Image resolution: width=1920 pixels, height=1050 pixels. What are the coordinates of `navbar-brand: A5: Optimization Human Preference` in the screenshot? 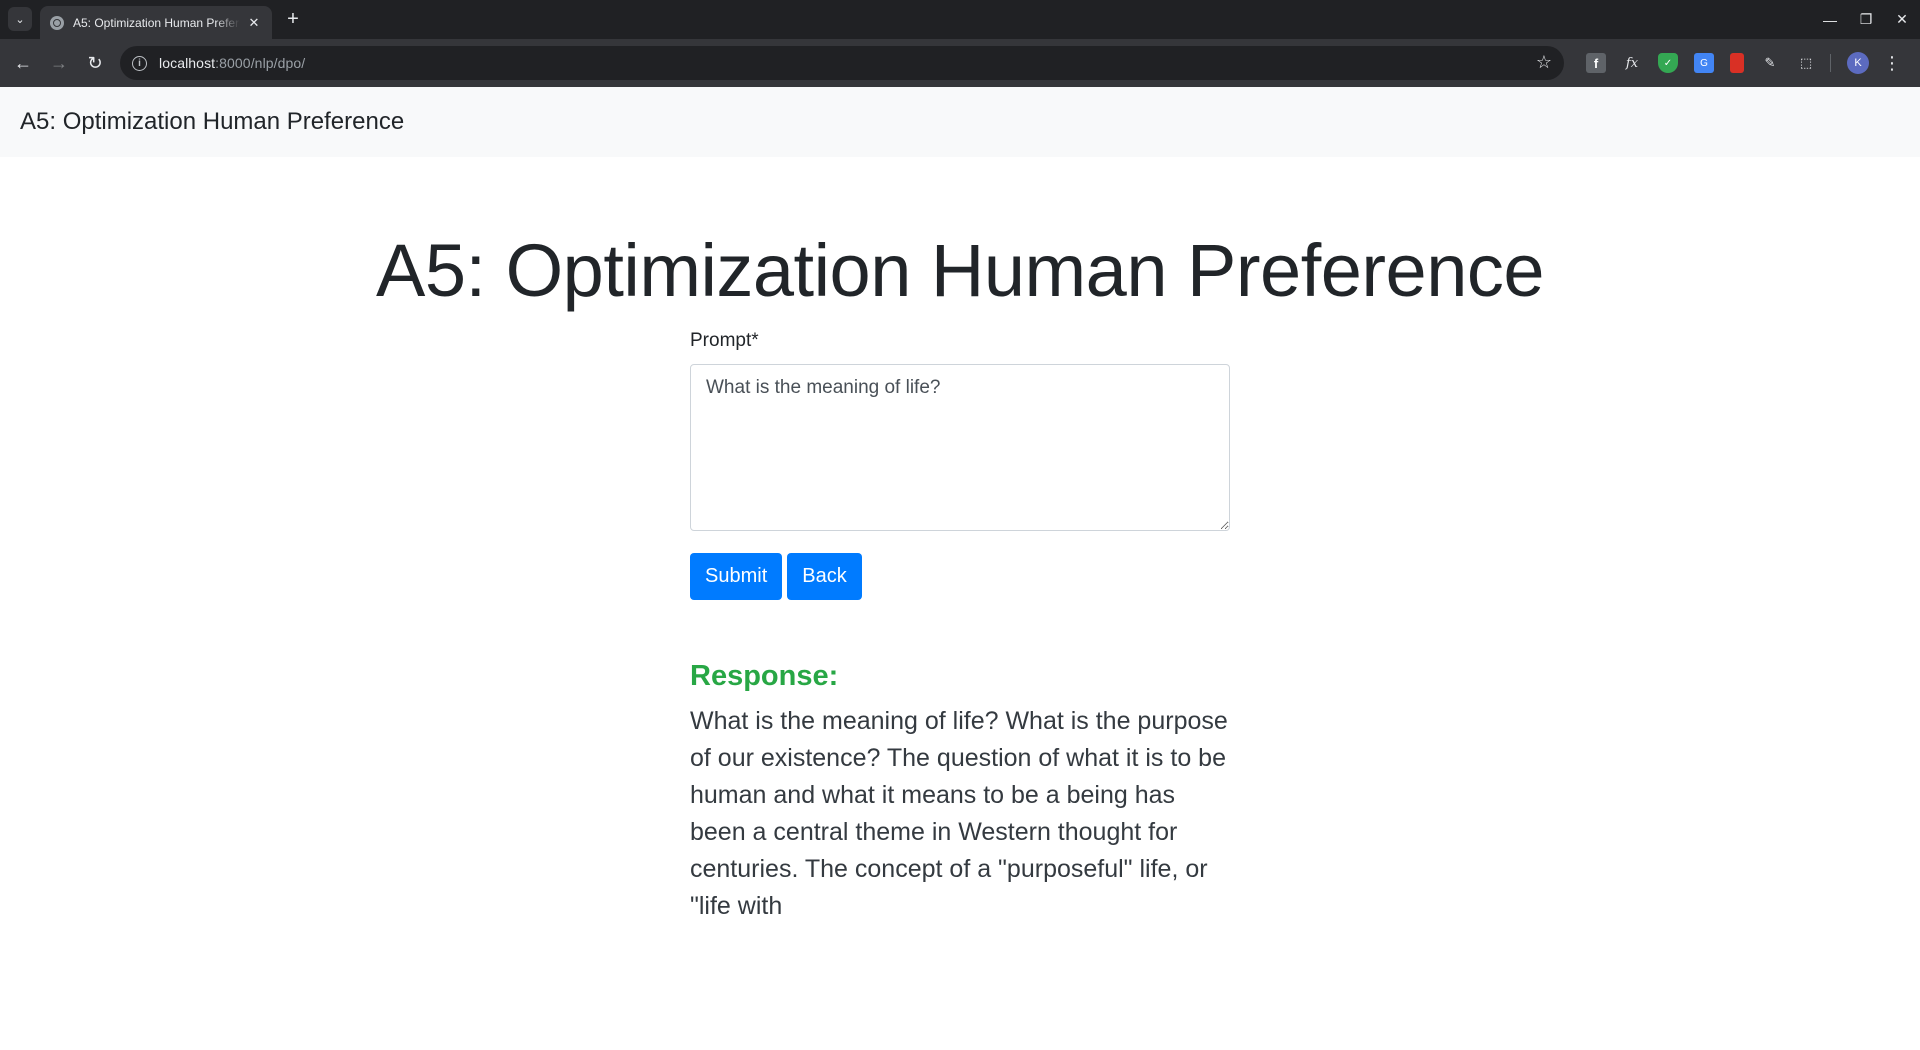 It's located at (212, 122).